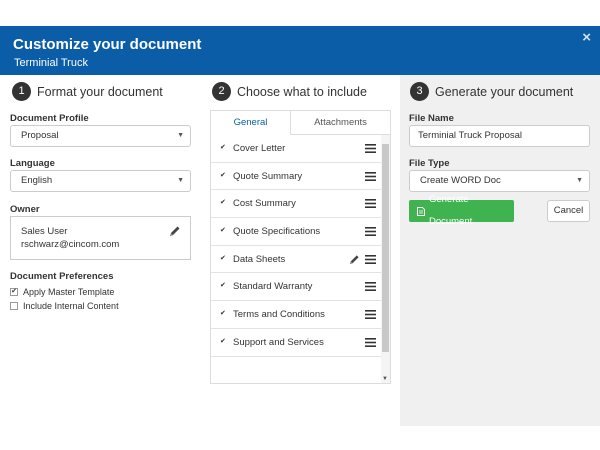  What do you see at coordinates (69, 292) in the screenshot?
I see `pref-label: Apply Master Template` at bounding box center [69, 292].